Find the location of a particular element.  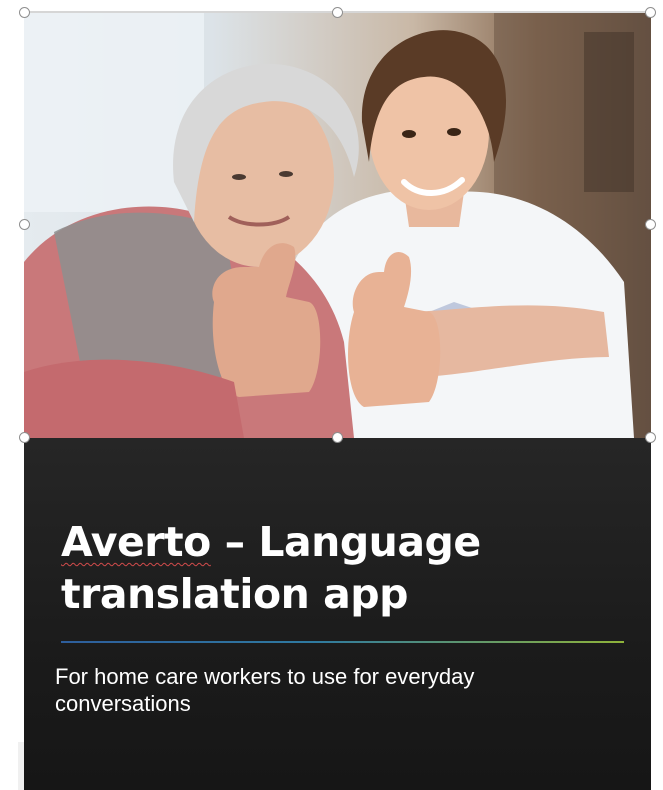

resize-handle-top-center is located at coordinates (337, 12).